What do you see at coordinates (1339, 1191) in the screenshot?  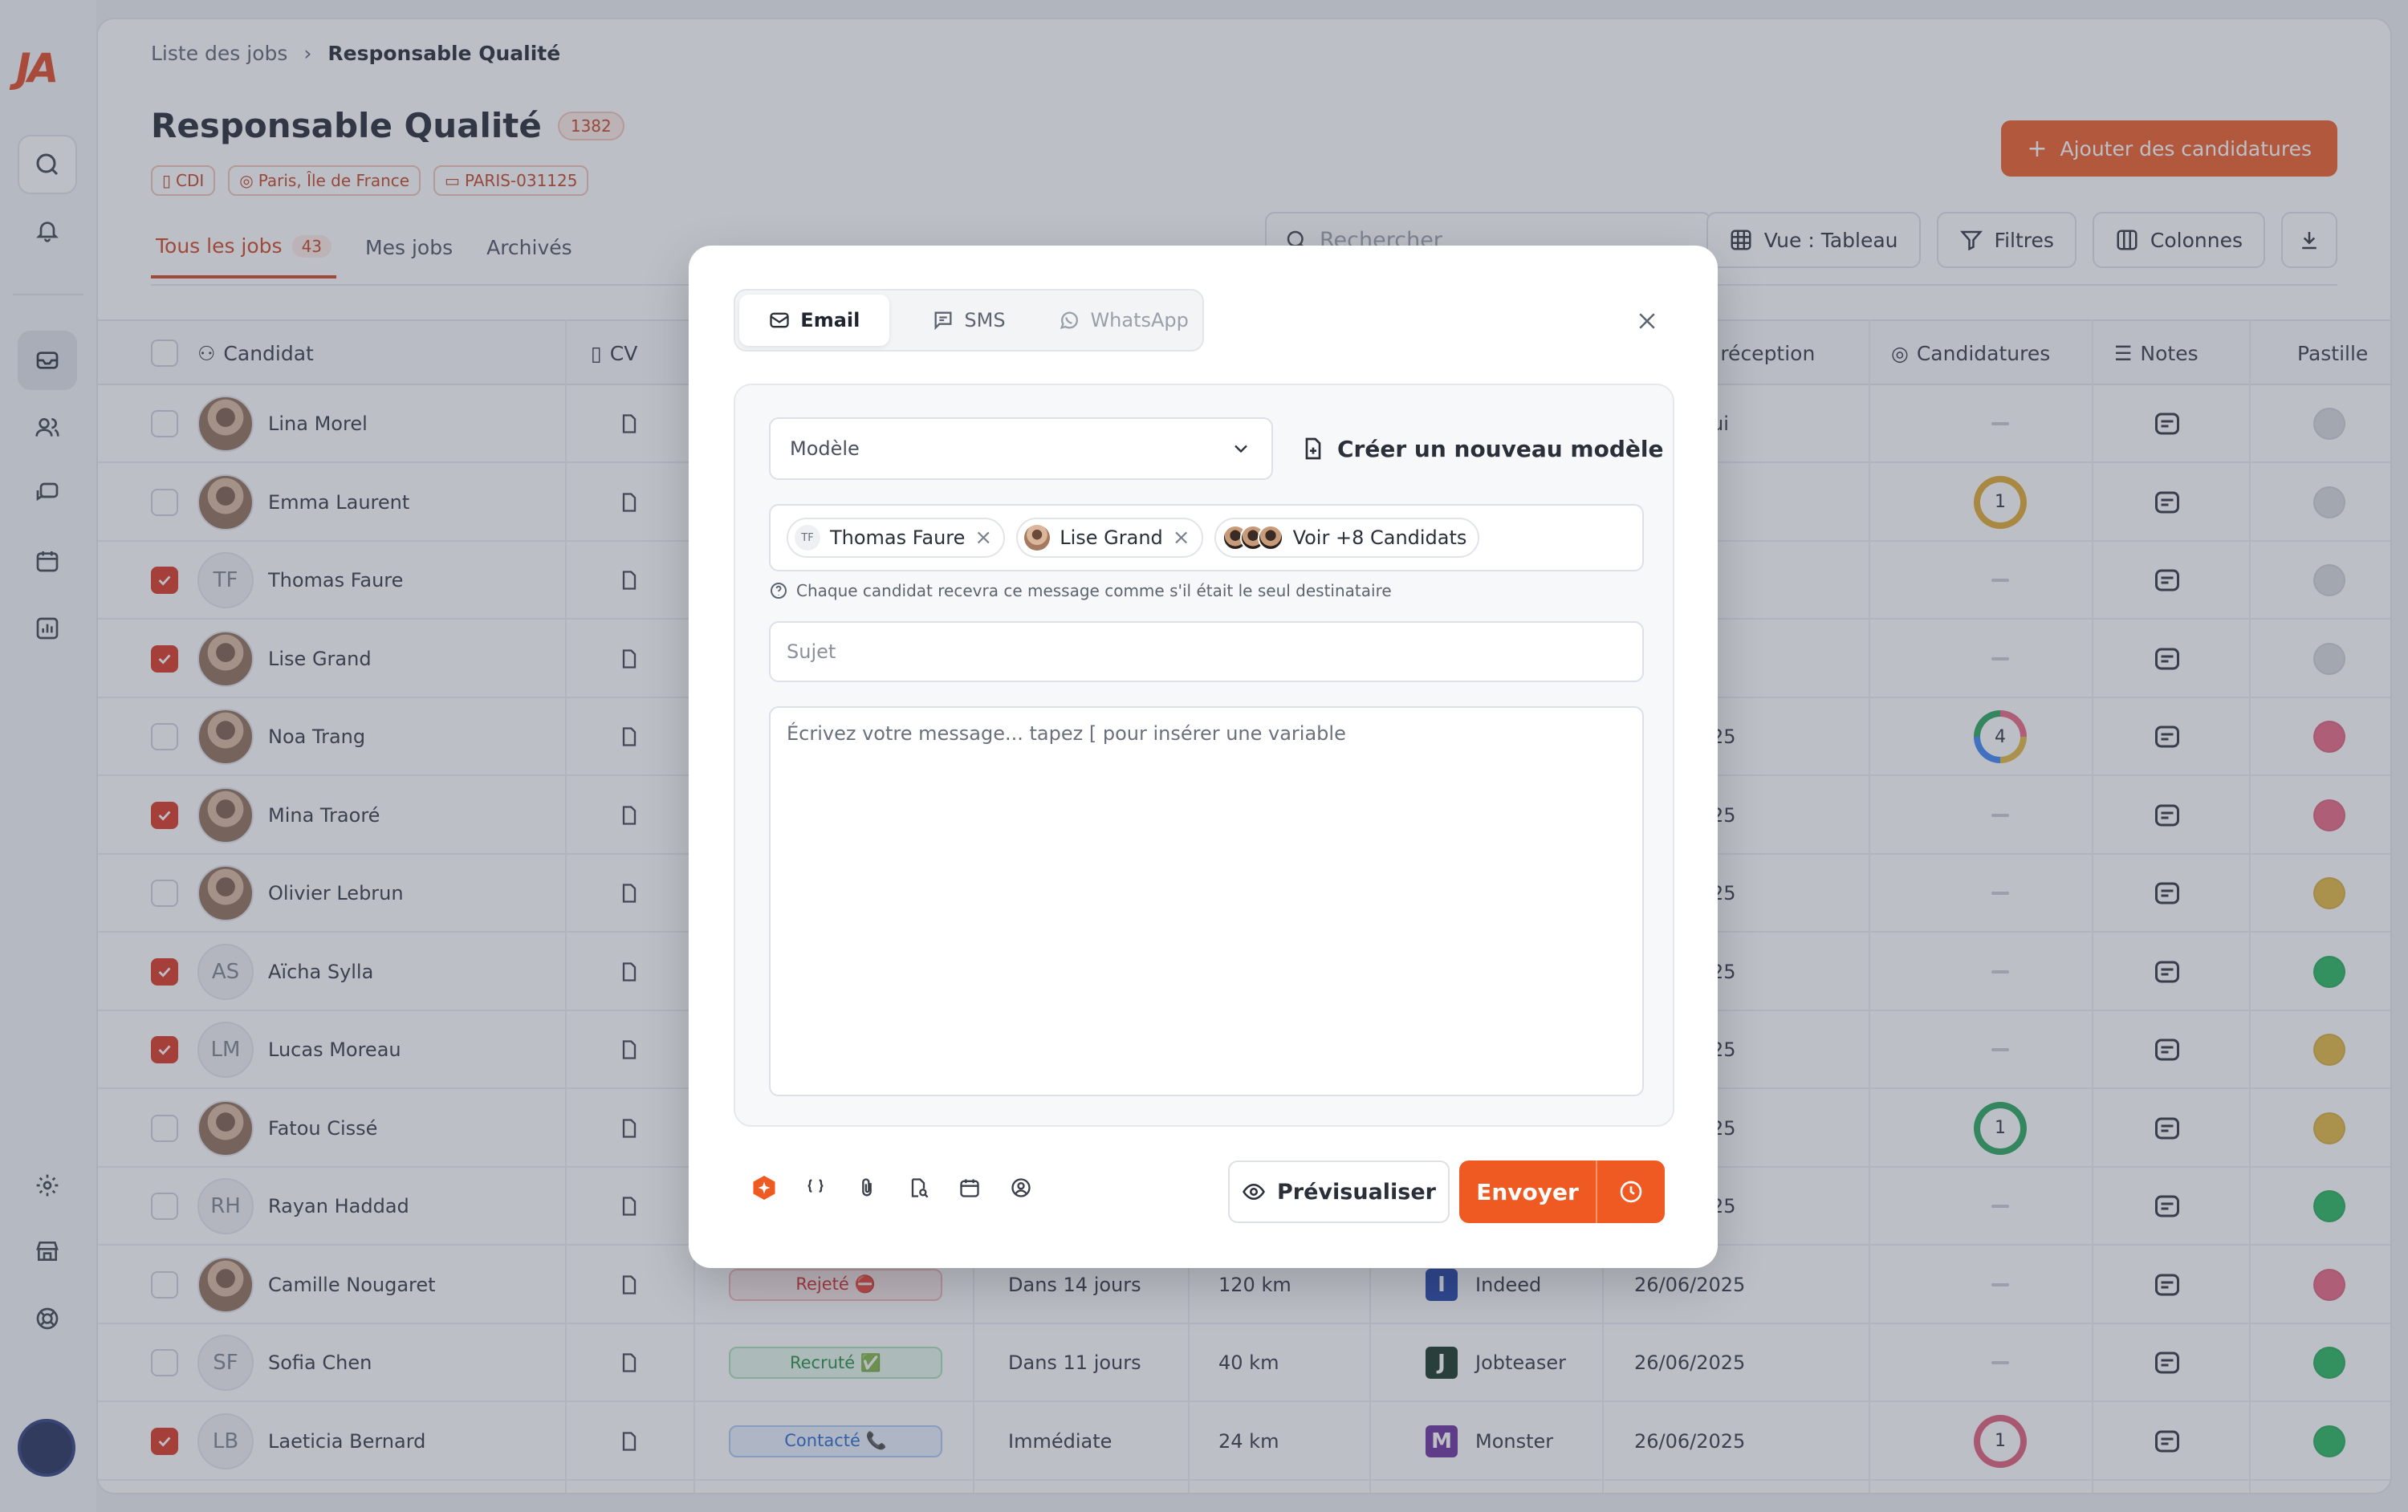 I see `preview-button: Prévisualiser` at bounding box center [1339, 1191].